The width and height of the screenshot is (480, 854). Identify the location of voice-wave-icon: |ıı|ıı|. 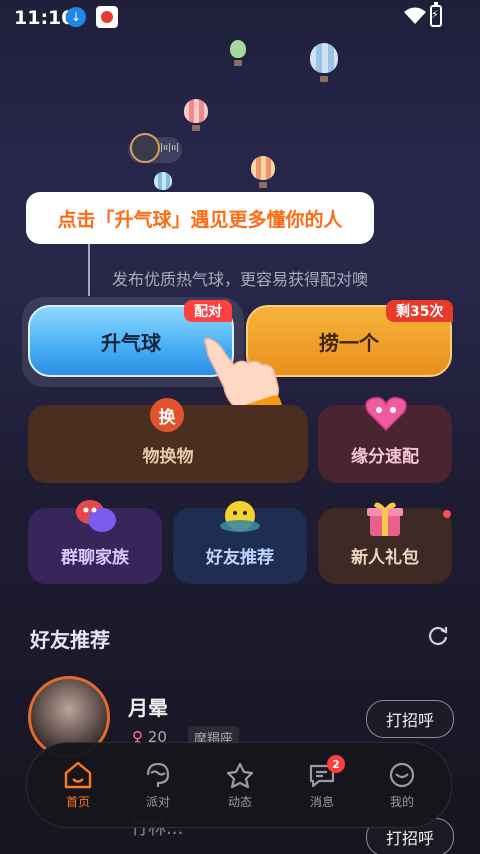
(170, 148).